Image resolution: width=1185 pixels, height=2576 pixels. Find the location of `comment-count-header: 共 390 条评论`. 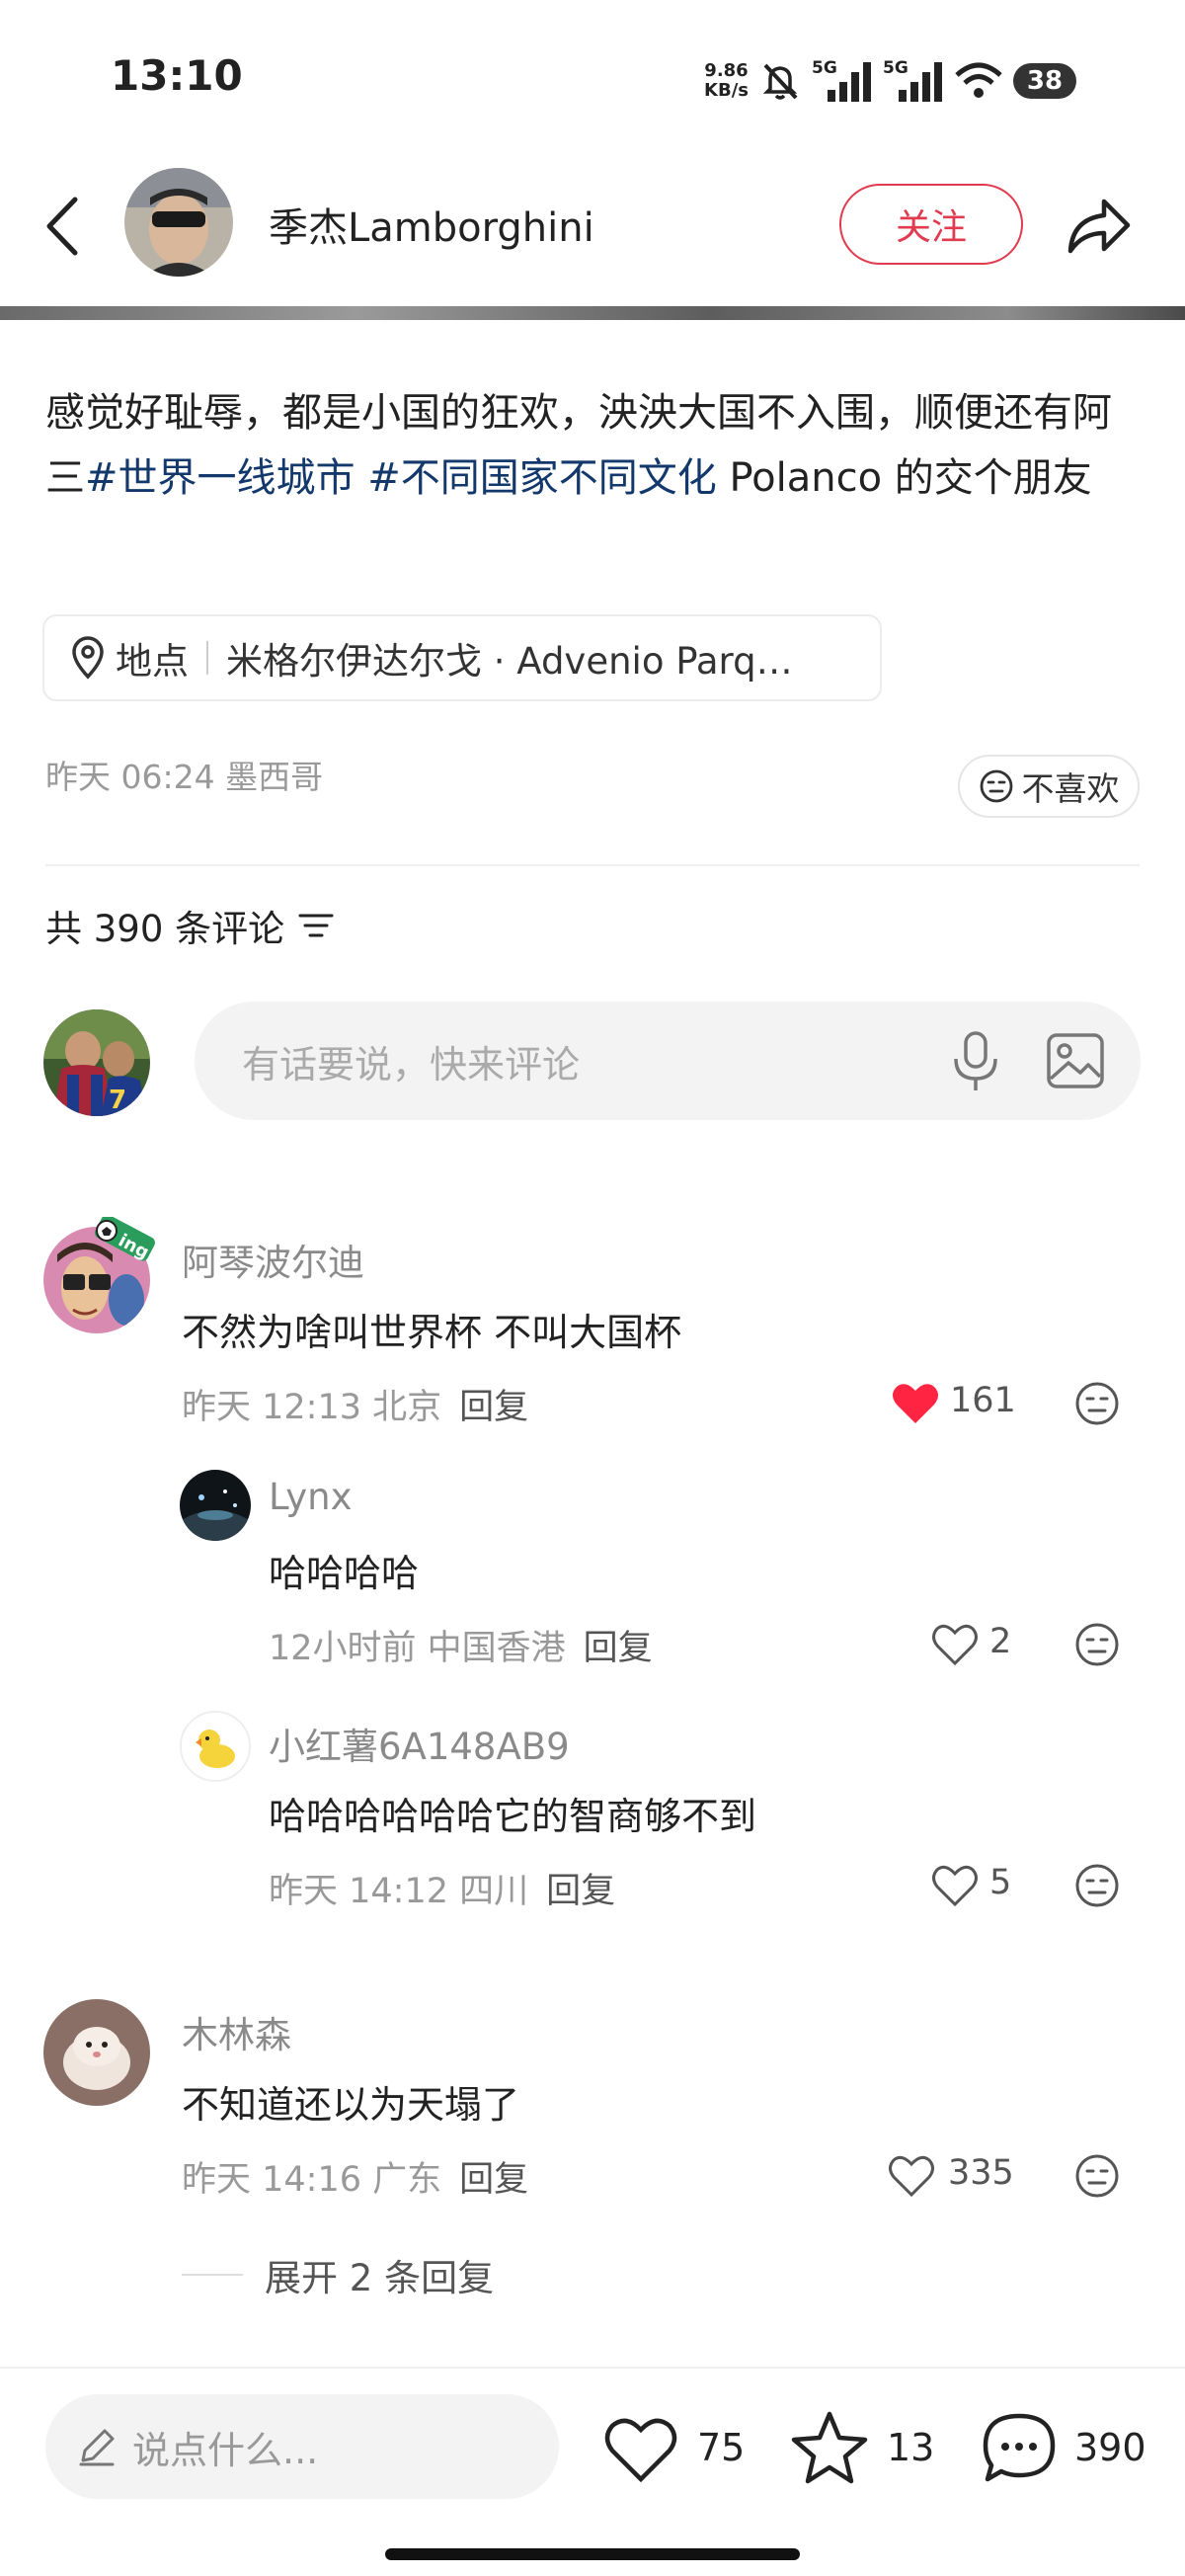

comment-count-header: 共 390 条评论 is located at coordinates (191, 925).